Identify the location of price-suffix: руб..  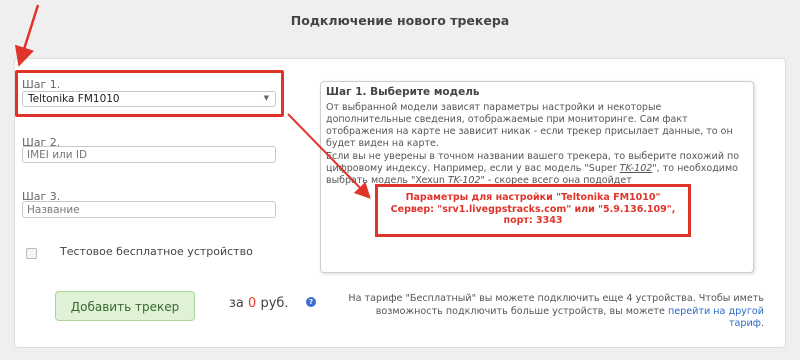
(274, 303).